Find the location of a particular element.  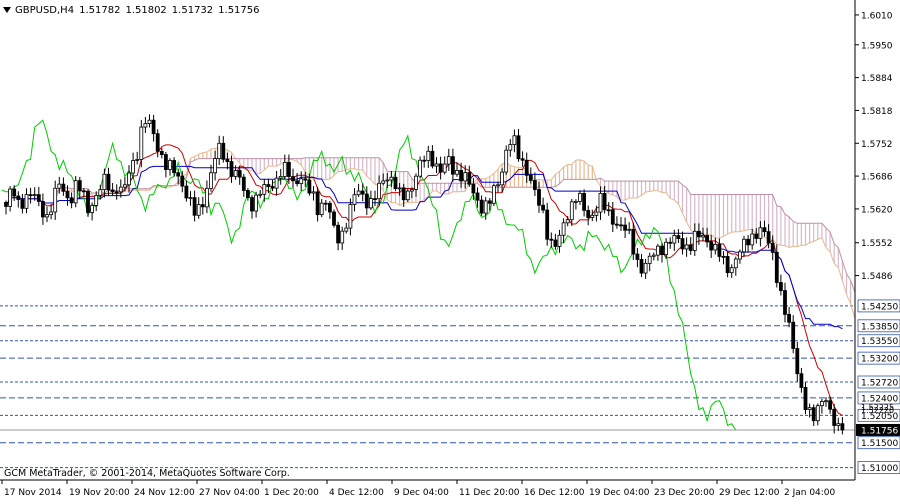

price-tick-label: 1.5552 is located at coordinates (877, 244).